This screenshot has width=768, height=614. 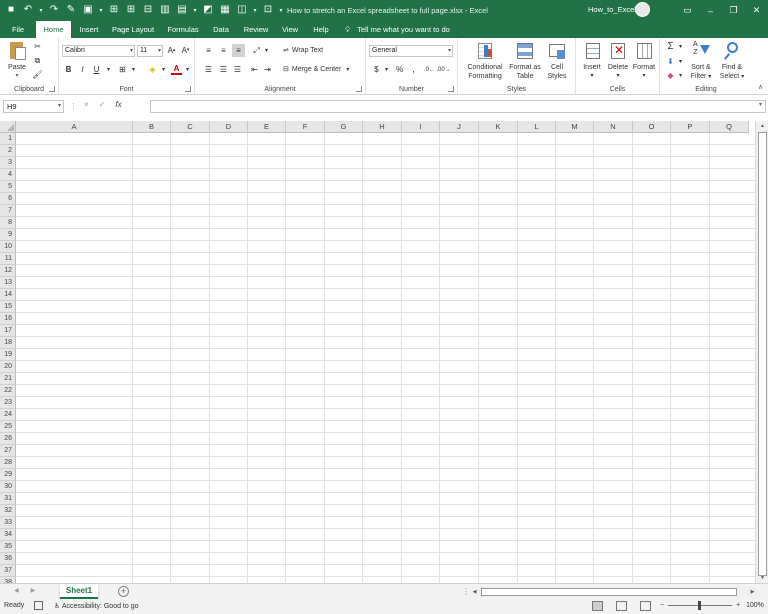 I want to click on borders-dropdown-icon: ▾, so click(x=133, y=69).